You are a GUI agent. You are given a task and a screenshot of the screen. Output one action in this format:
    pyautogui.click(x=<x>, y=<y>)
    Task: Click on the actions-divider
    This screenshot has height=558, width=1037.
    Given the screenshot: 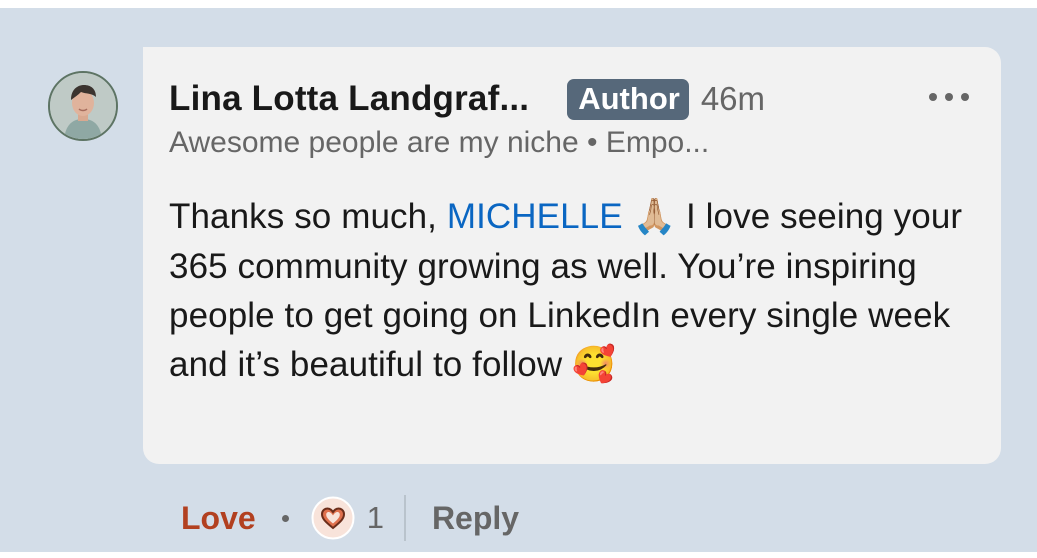 What is the action you would take?
    pyautogui.click(x=404, y=518)
    